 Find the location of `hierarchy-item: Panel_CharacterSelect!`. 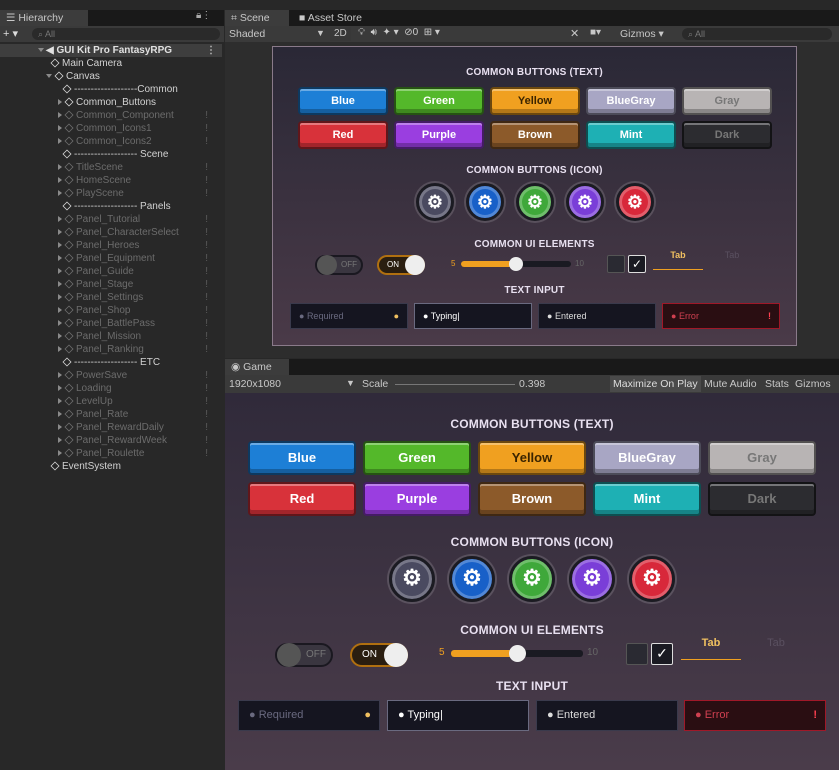

hierarchy-item: Panel_CharacterSelect! is located at coordinates (111, 232).